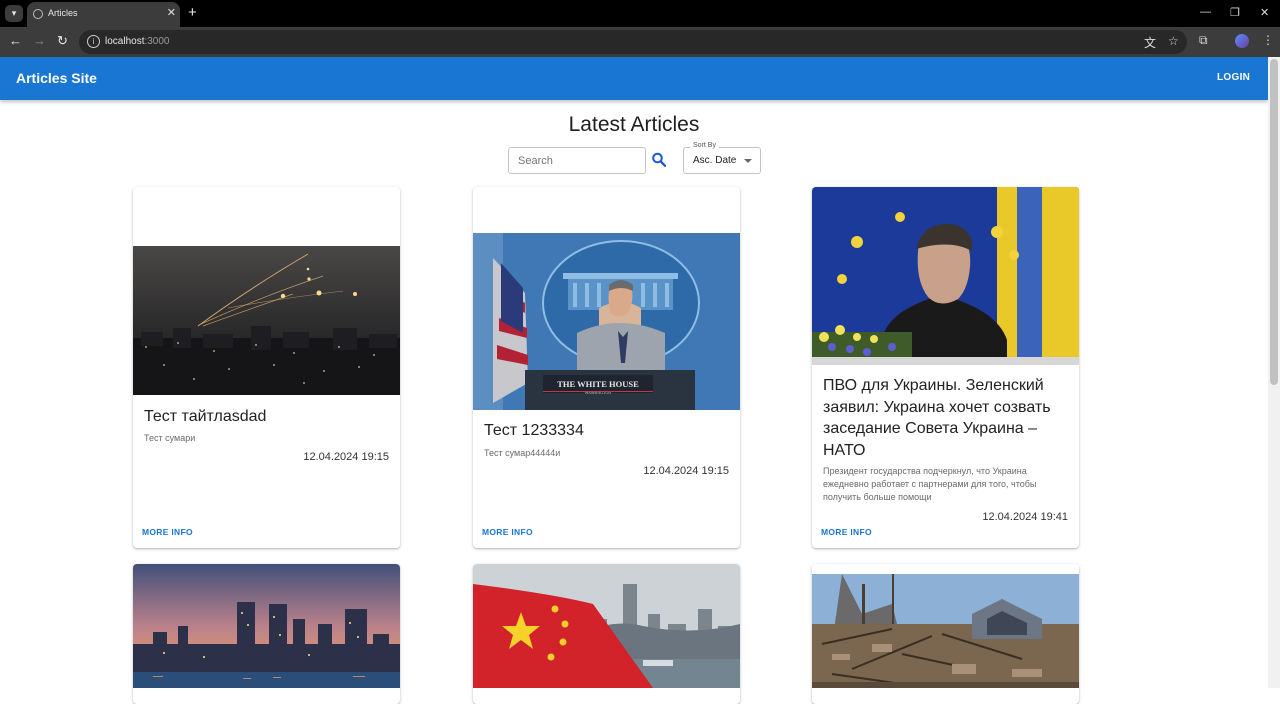  I want to click on sort-label: Sort By, so click(704, 145).